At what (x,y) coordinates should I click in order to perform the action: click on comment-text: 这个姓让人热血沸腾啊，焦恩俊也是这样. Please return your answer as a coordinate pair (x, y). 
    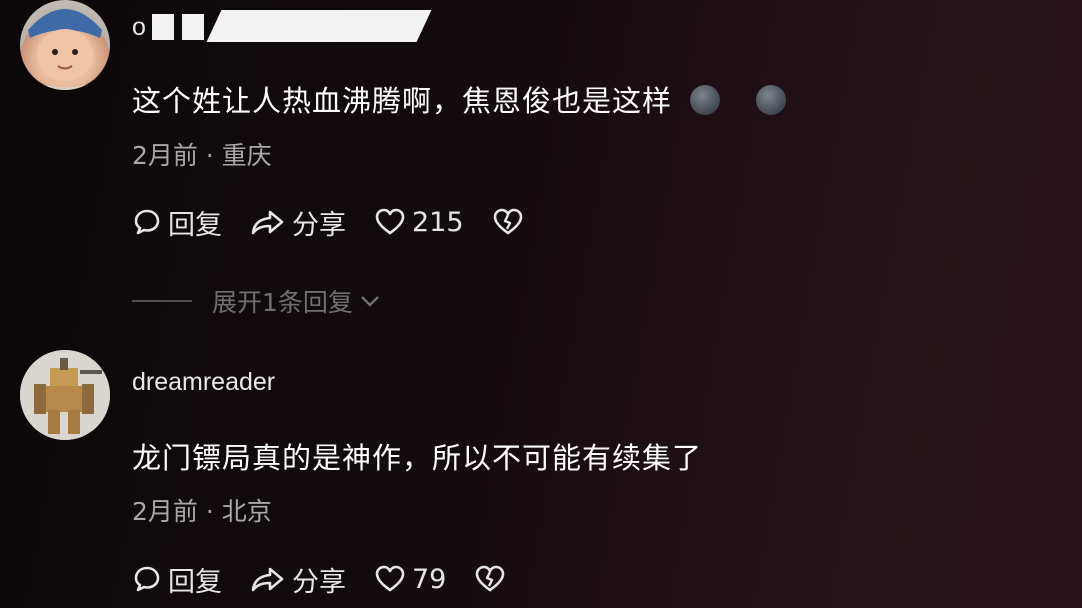
    Looking at the image, I should click on (459, 99).